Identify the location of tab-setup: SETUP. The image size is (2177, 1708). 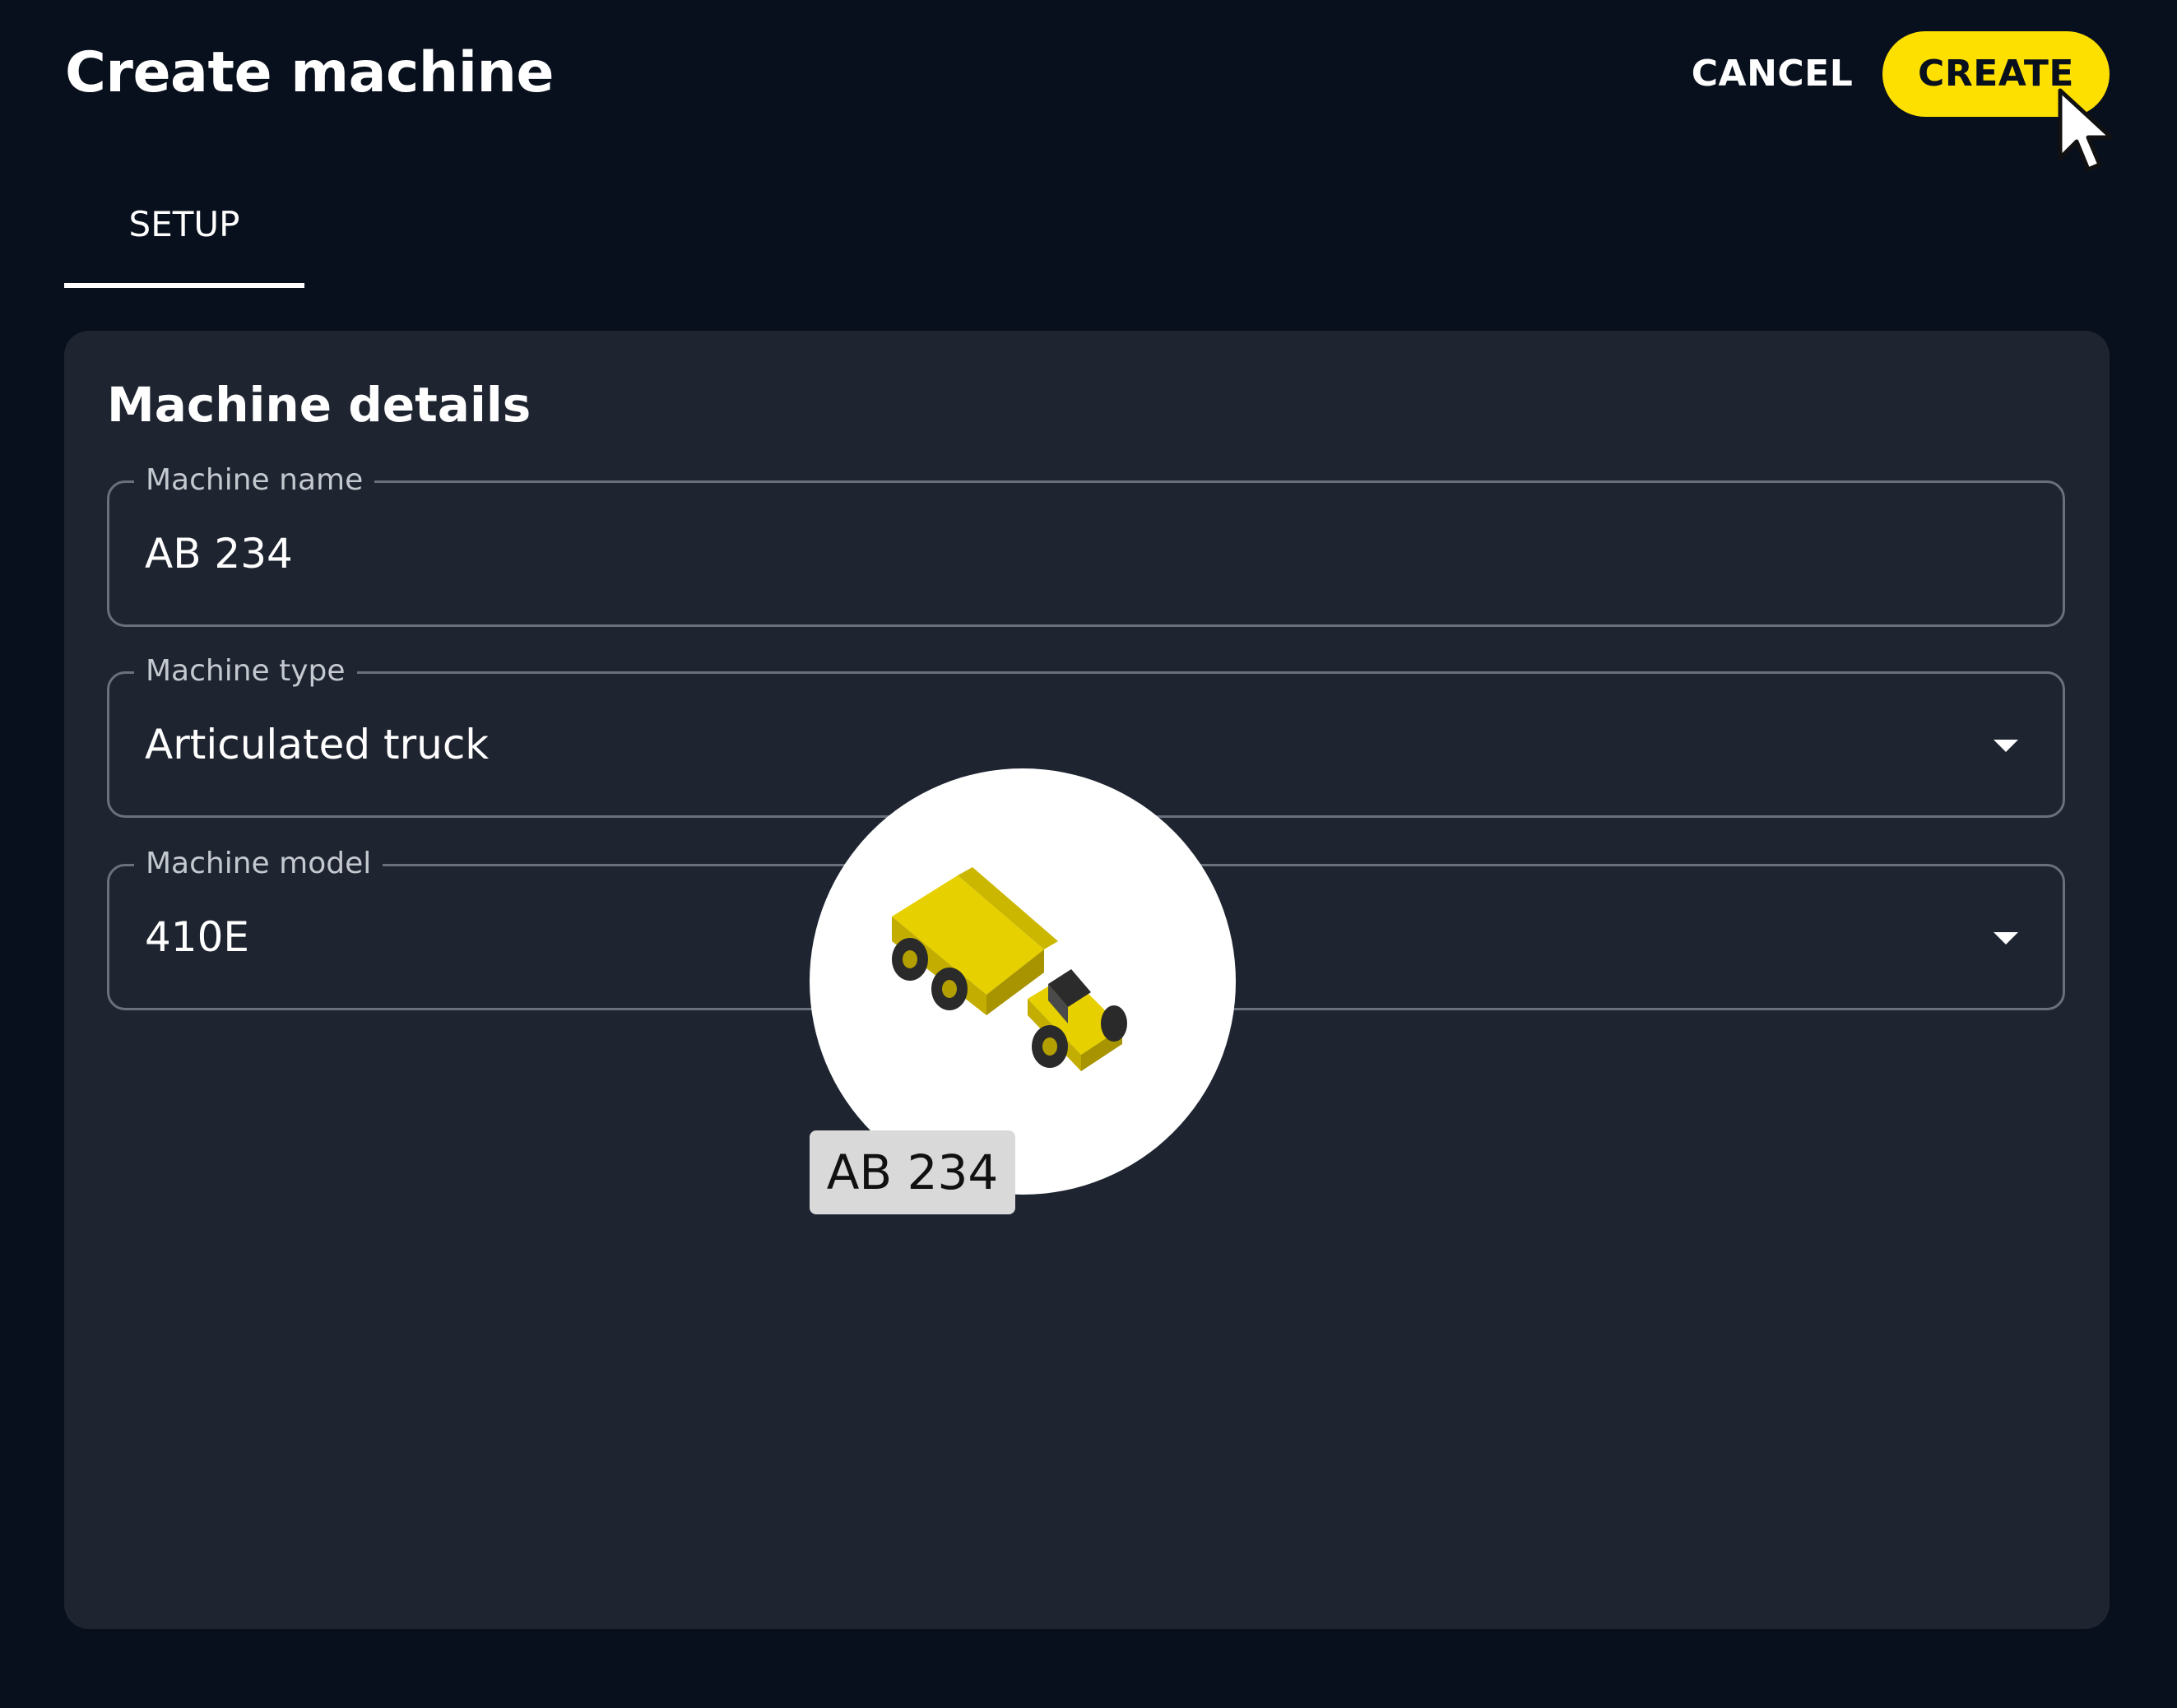
(184, 239).